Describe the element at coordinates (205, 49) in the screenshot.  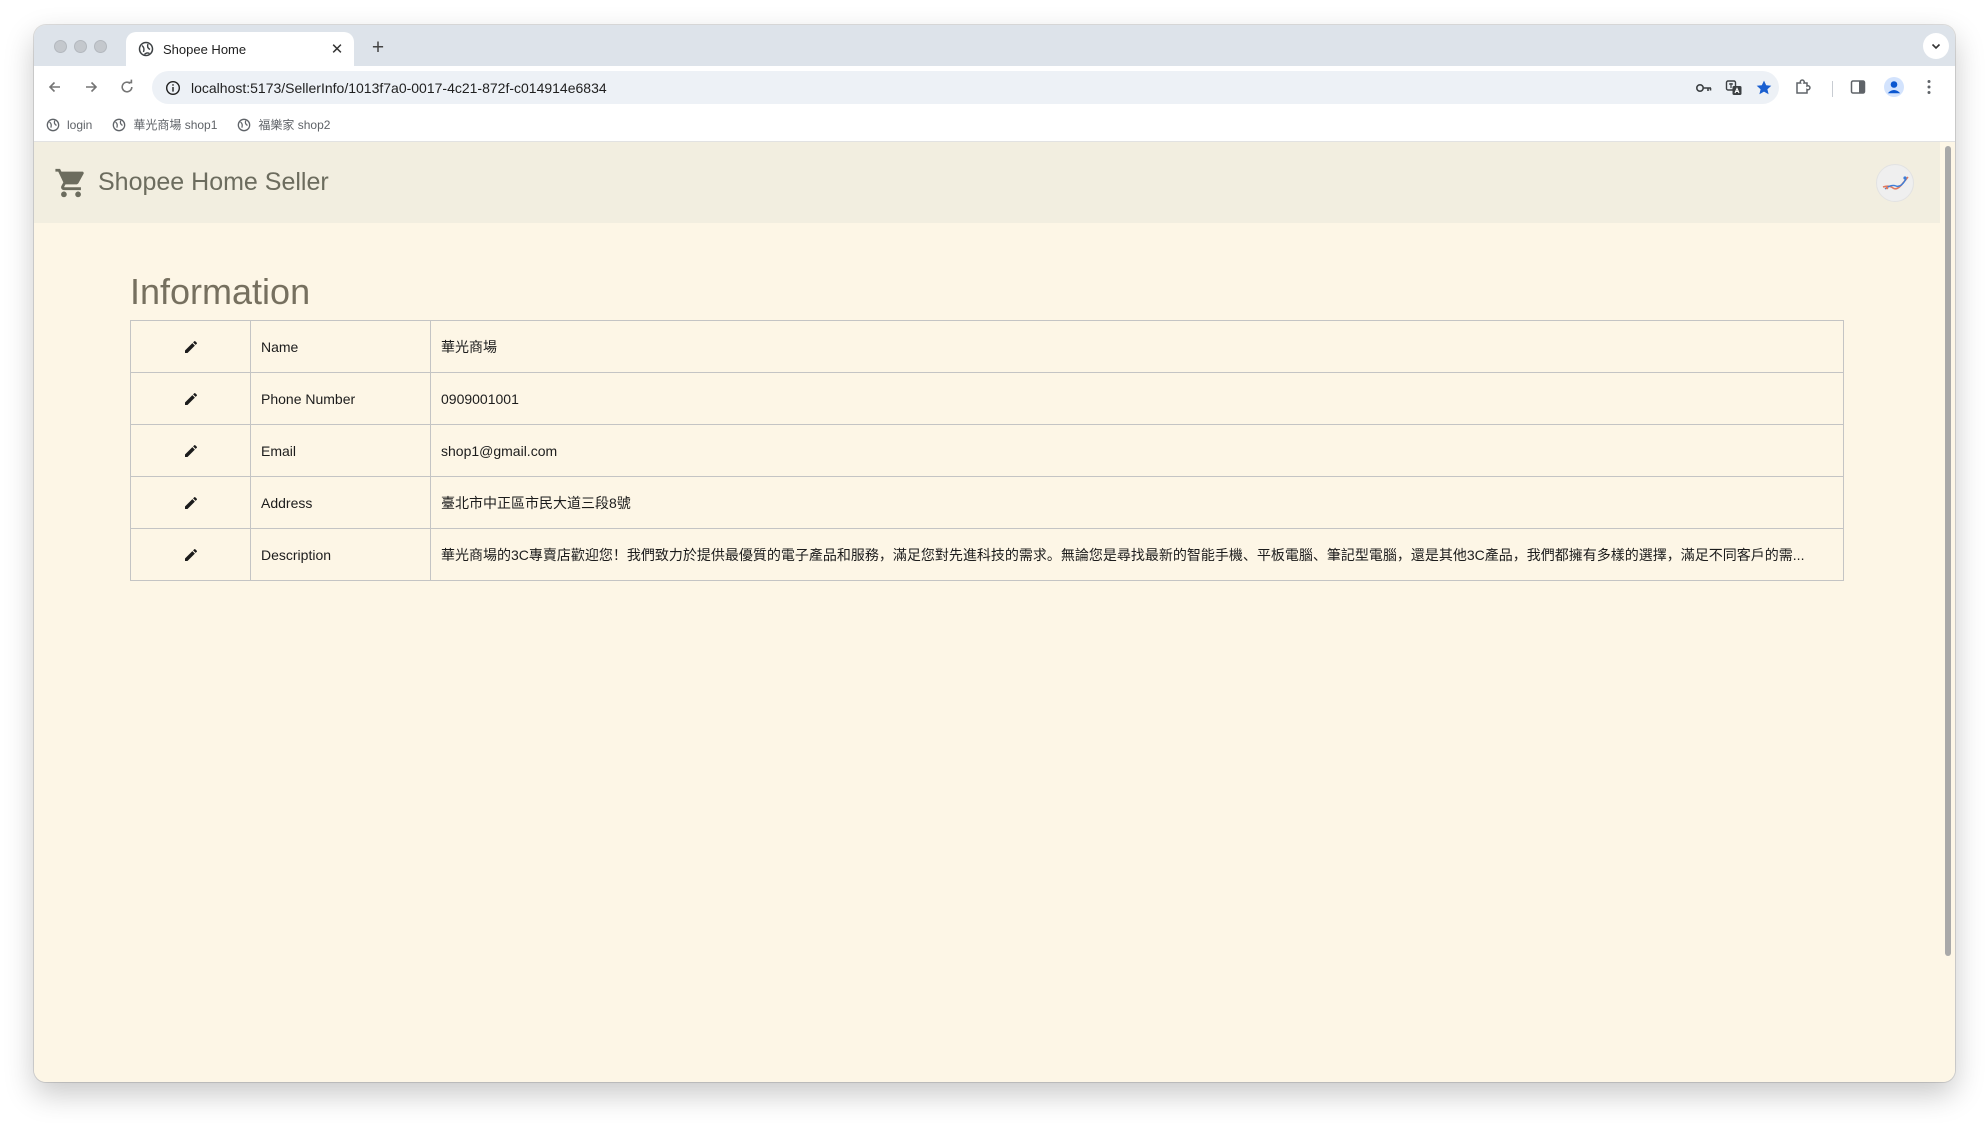
I see `tab-title: Shopee Home` at that location.